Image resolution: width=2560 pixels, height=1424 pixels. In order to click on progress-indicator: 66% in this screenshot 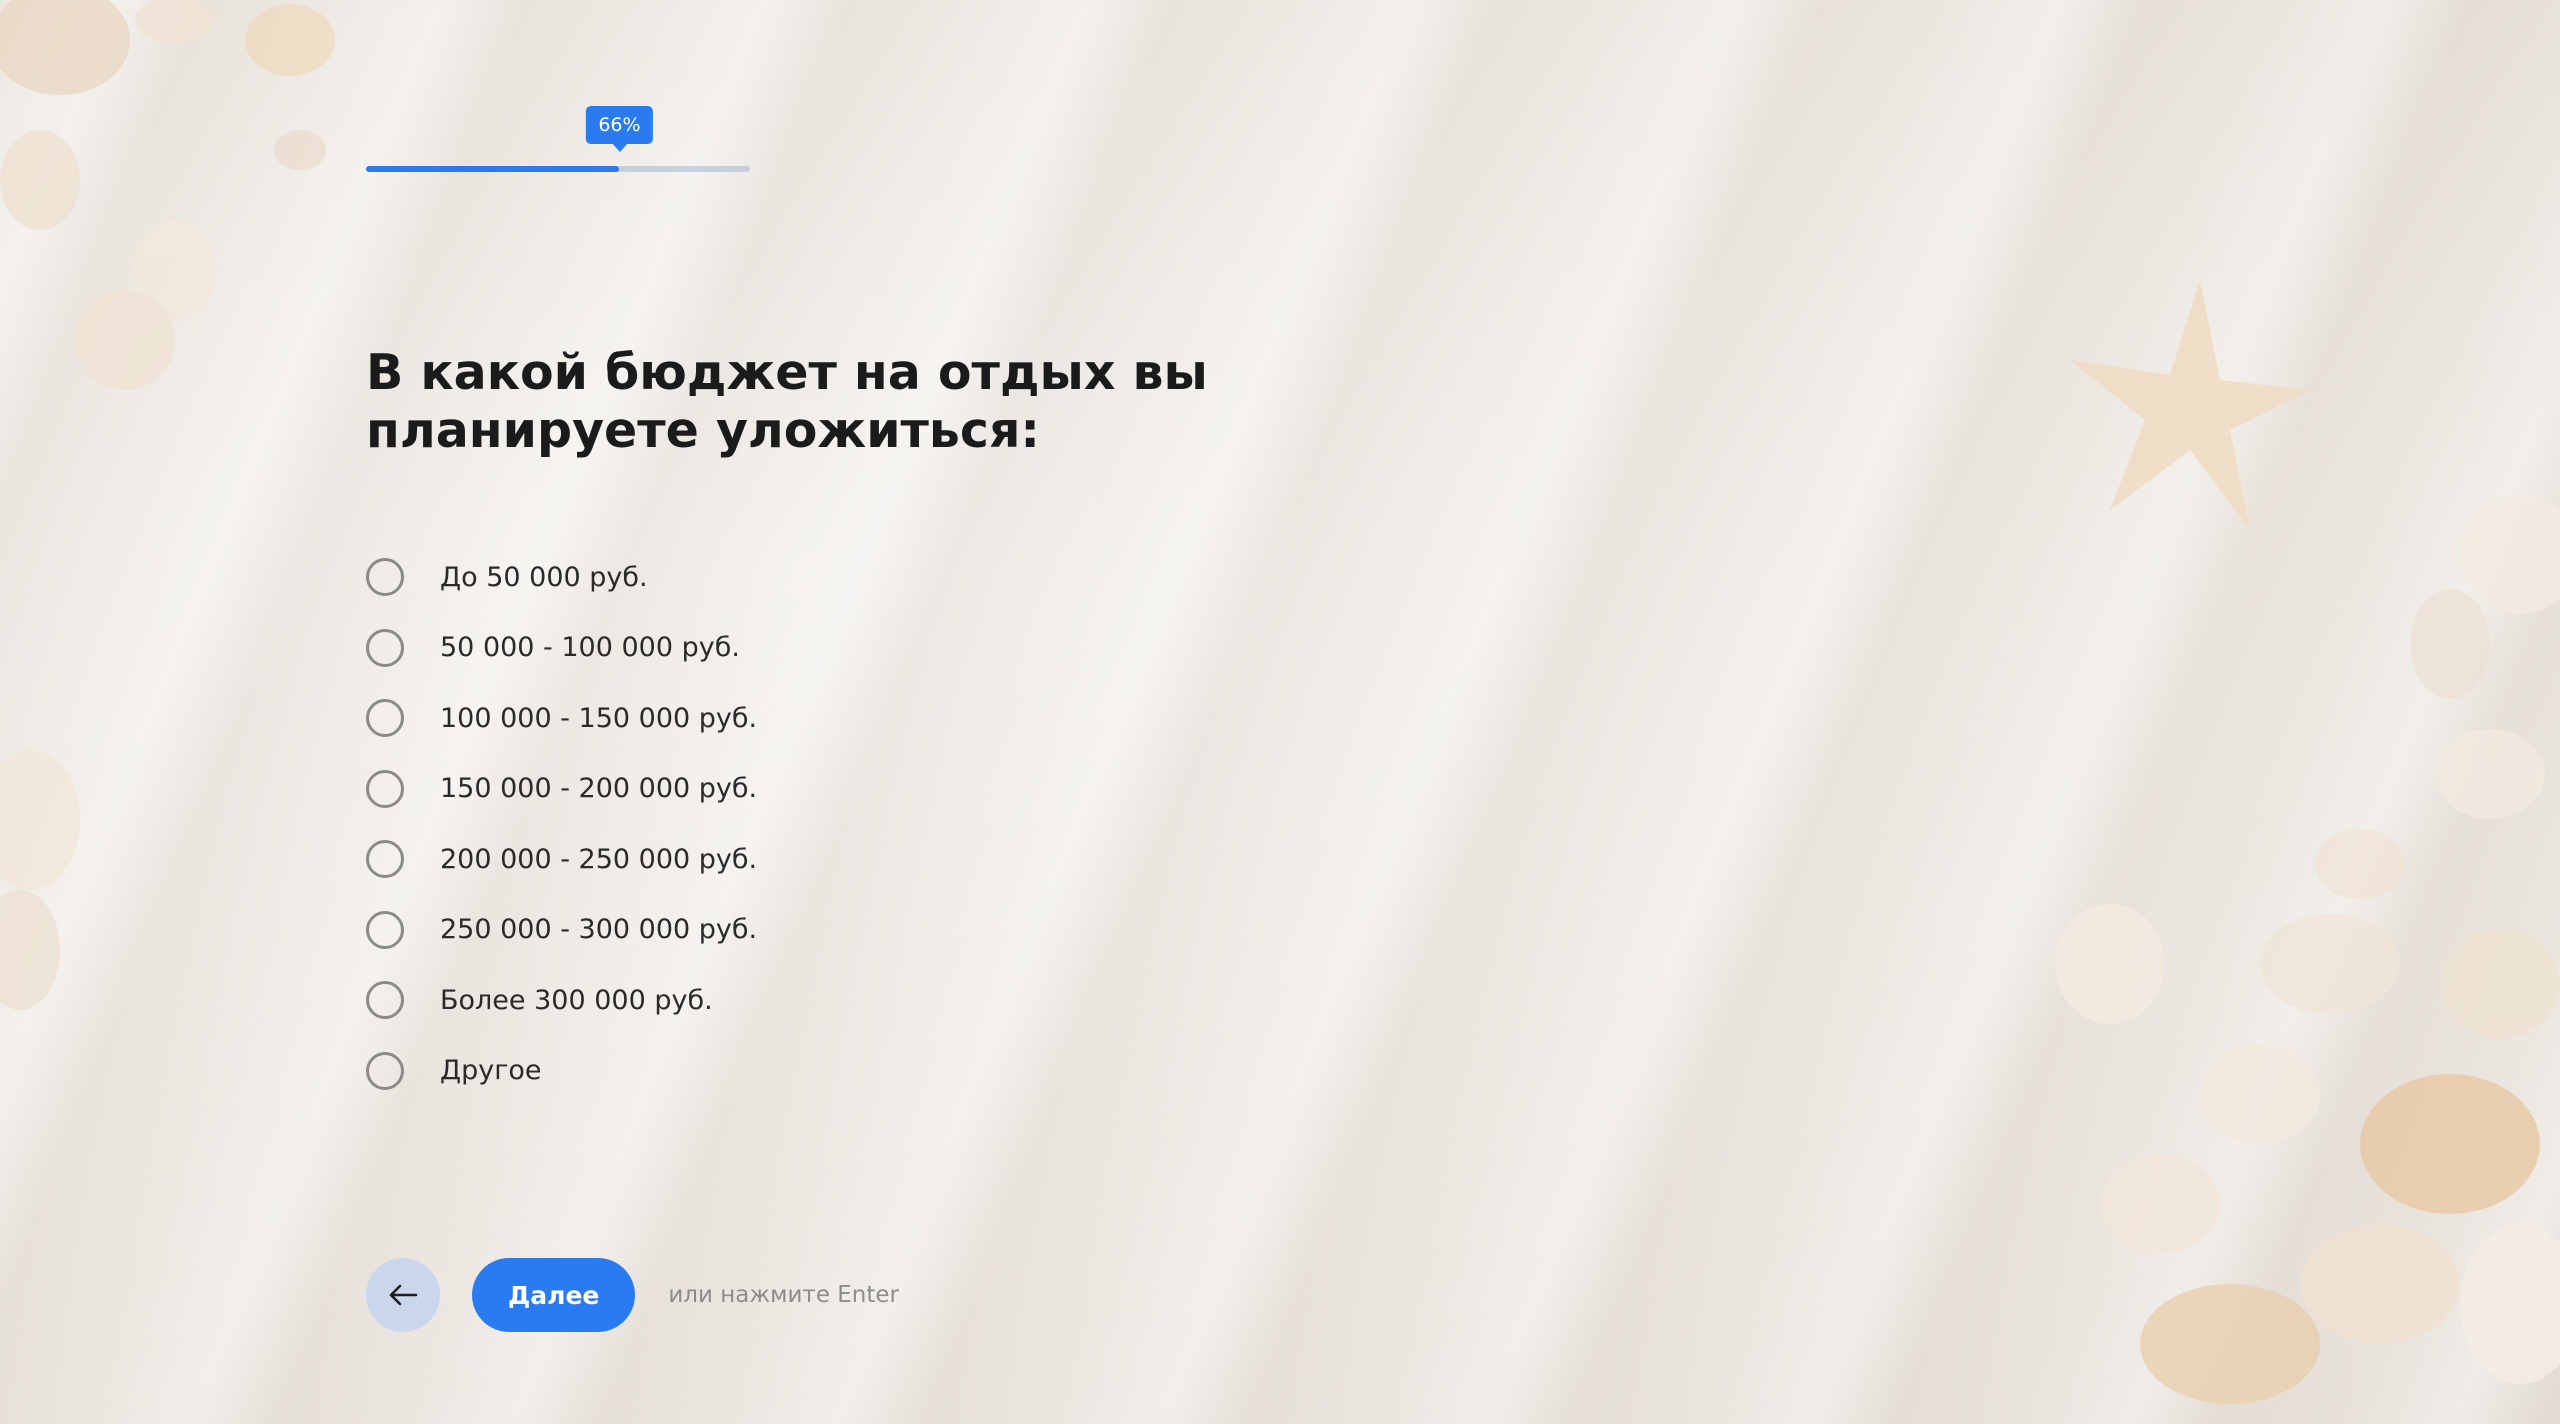, I will do `click(558, 139)`.